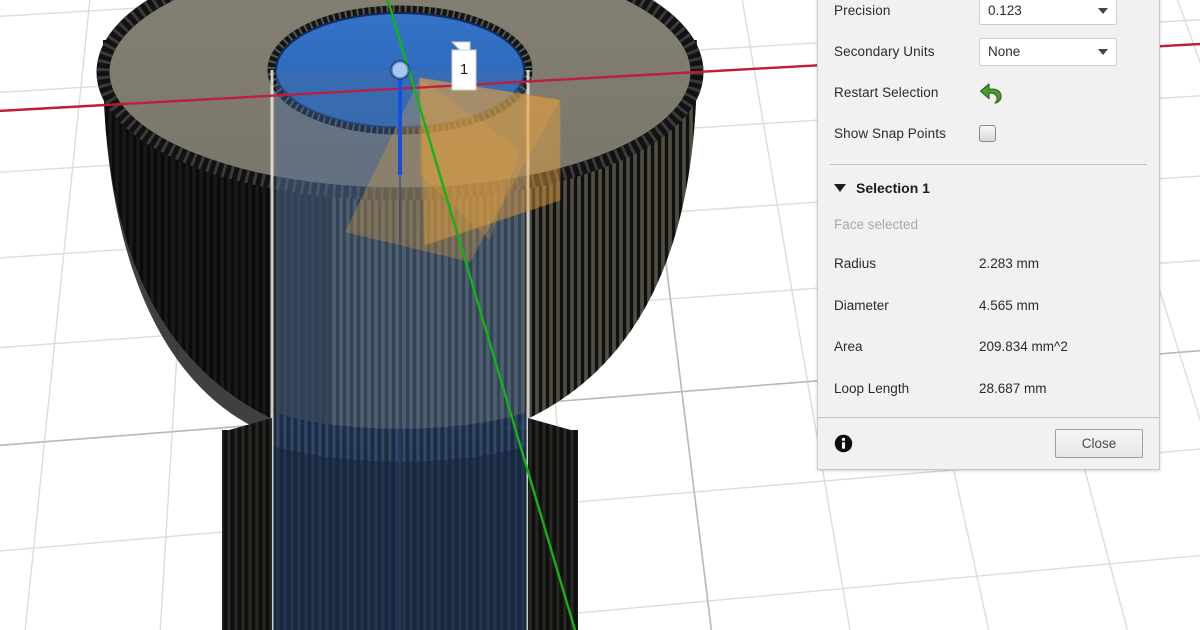 This screenshot has height=630, width=1200. I want to click on control-secondary-units: None, so click(1061, 51).